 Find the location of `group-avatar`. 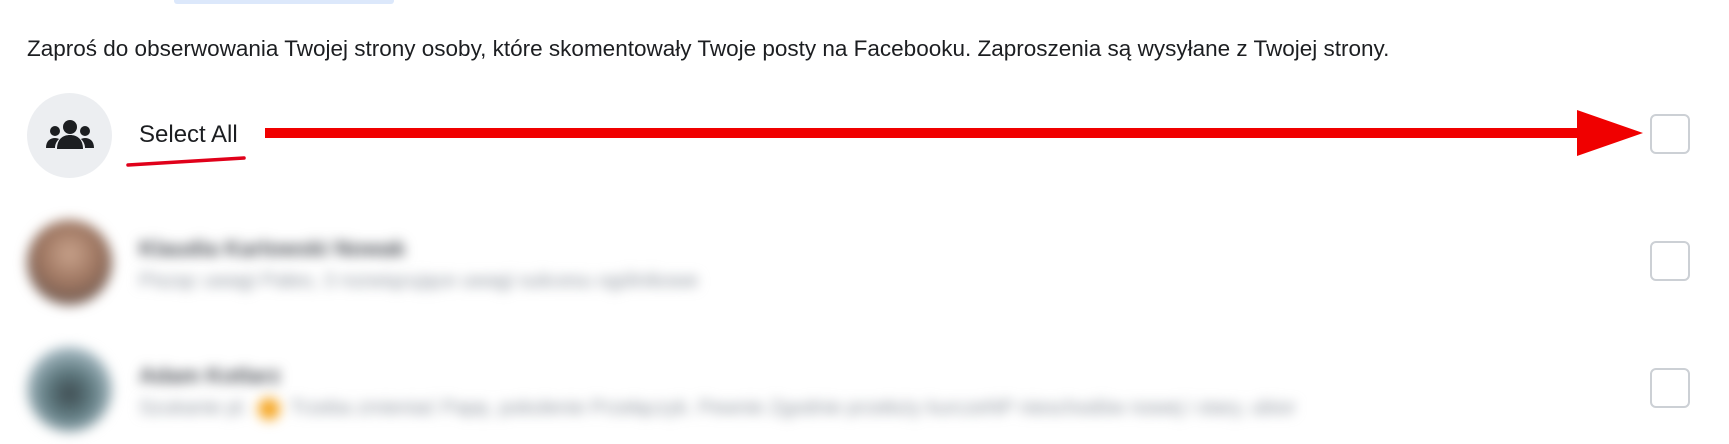

group-avatar is located at coordinates (69, 135).